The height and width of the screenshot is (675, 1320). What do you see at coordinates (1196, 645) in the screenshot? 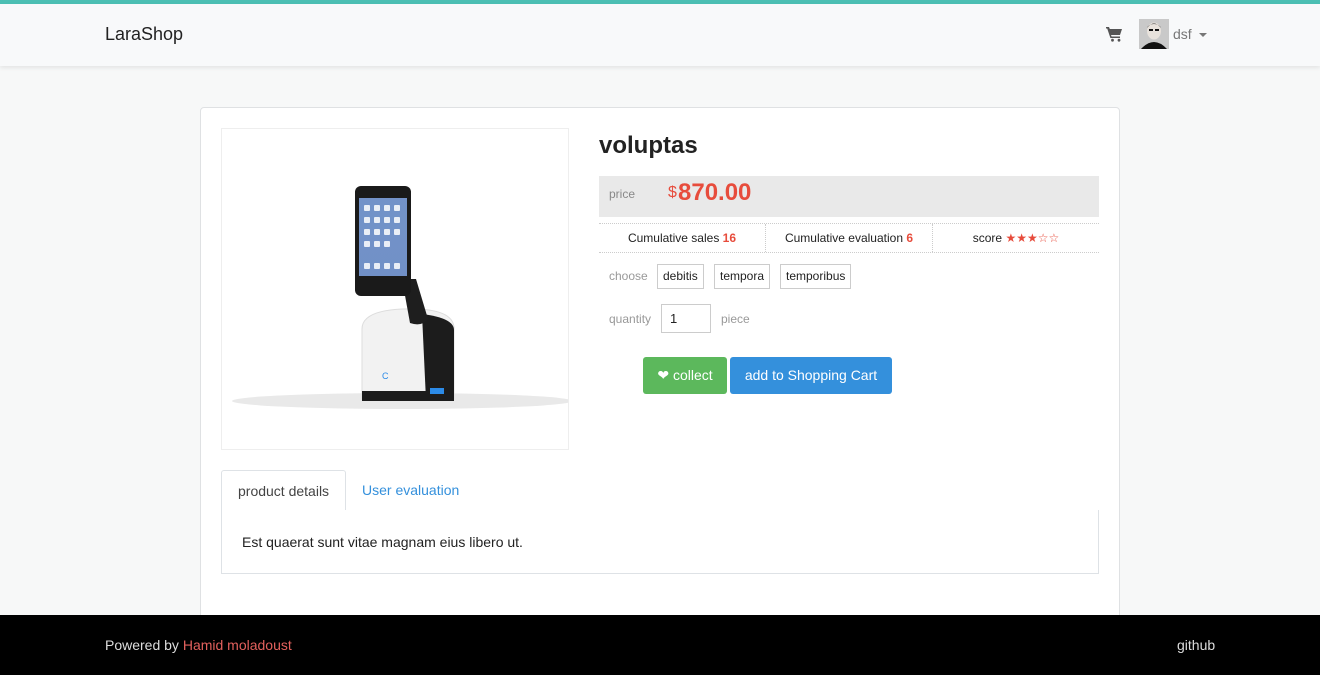
I see `github-link: github` at bounding box center [1196, 645].